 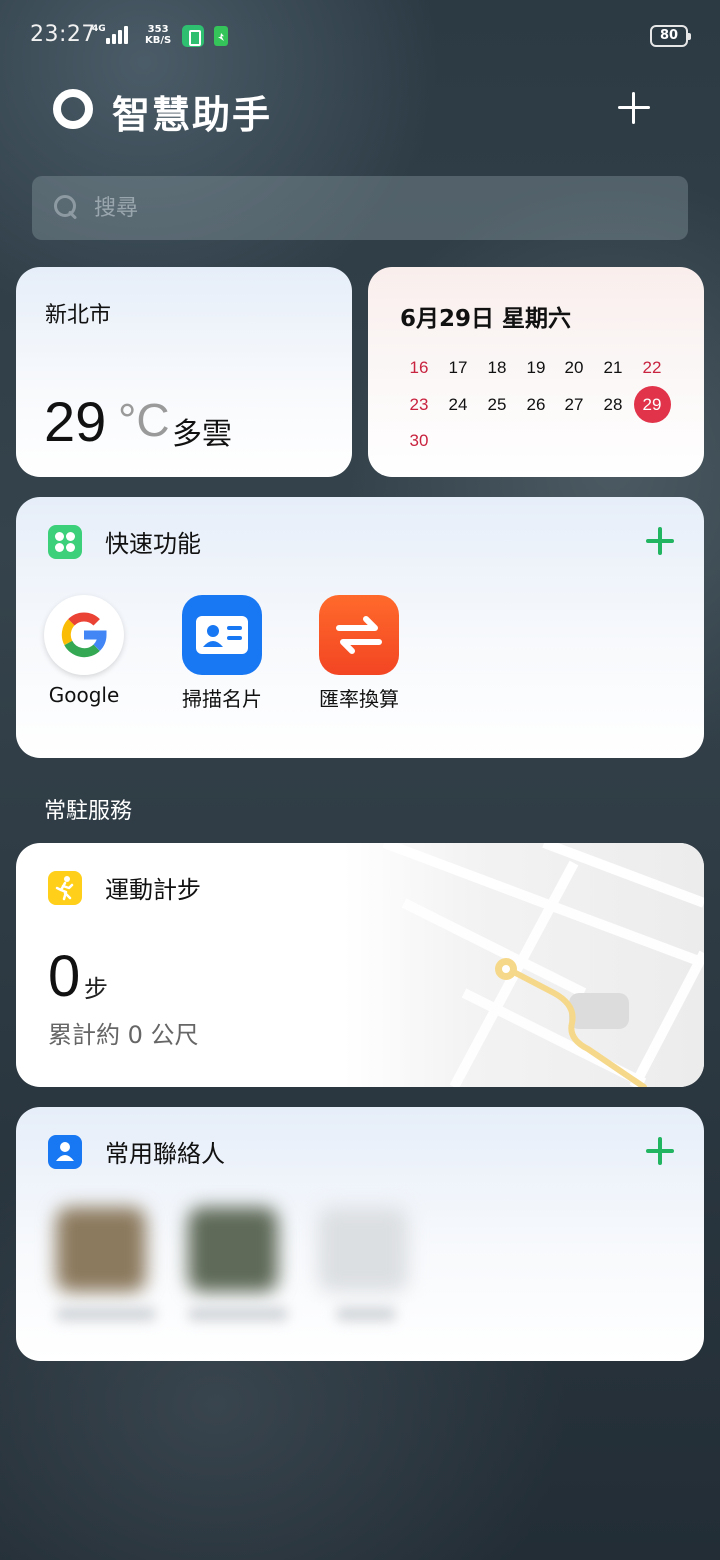 What do you see at coordinates (158, 40) in the screenshot?
I see `network-speed-unit: KB/S` at bounding box center [158, 40].